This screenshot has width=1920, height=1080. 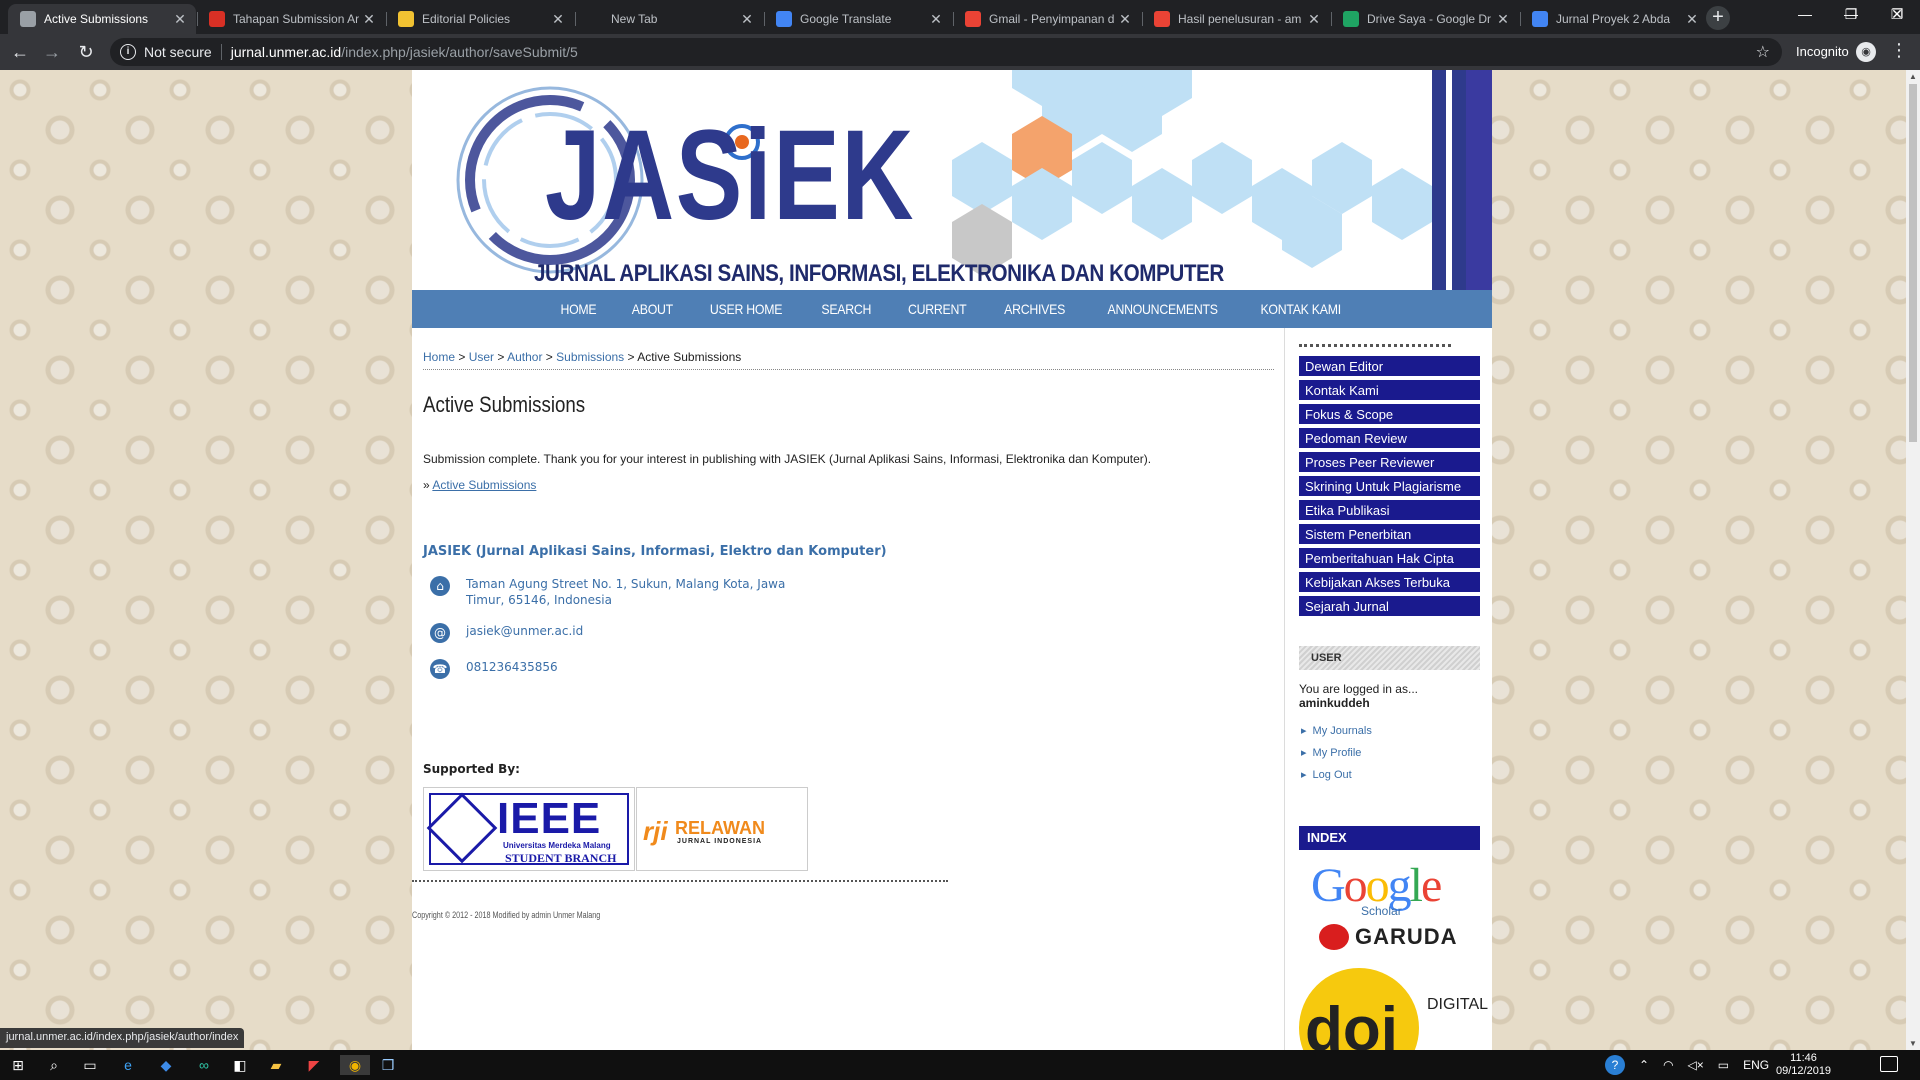 What do you see at coordinates (276, 1065) in the screenshot?
I see `file-explorer-icon: ▰` at bounding box center [276, 1065].